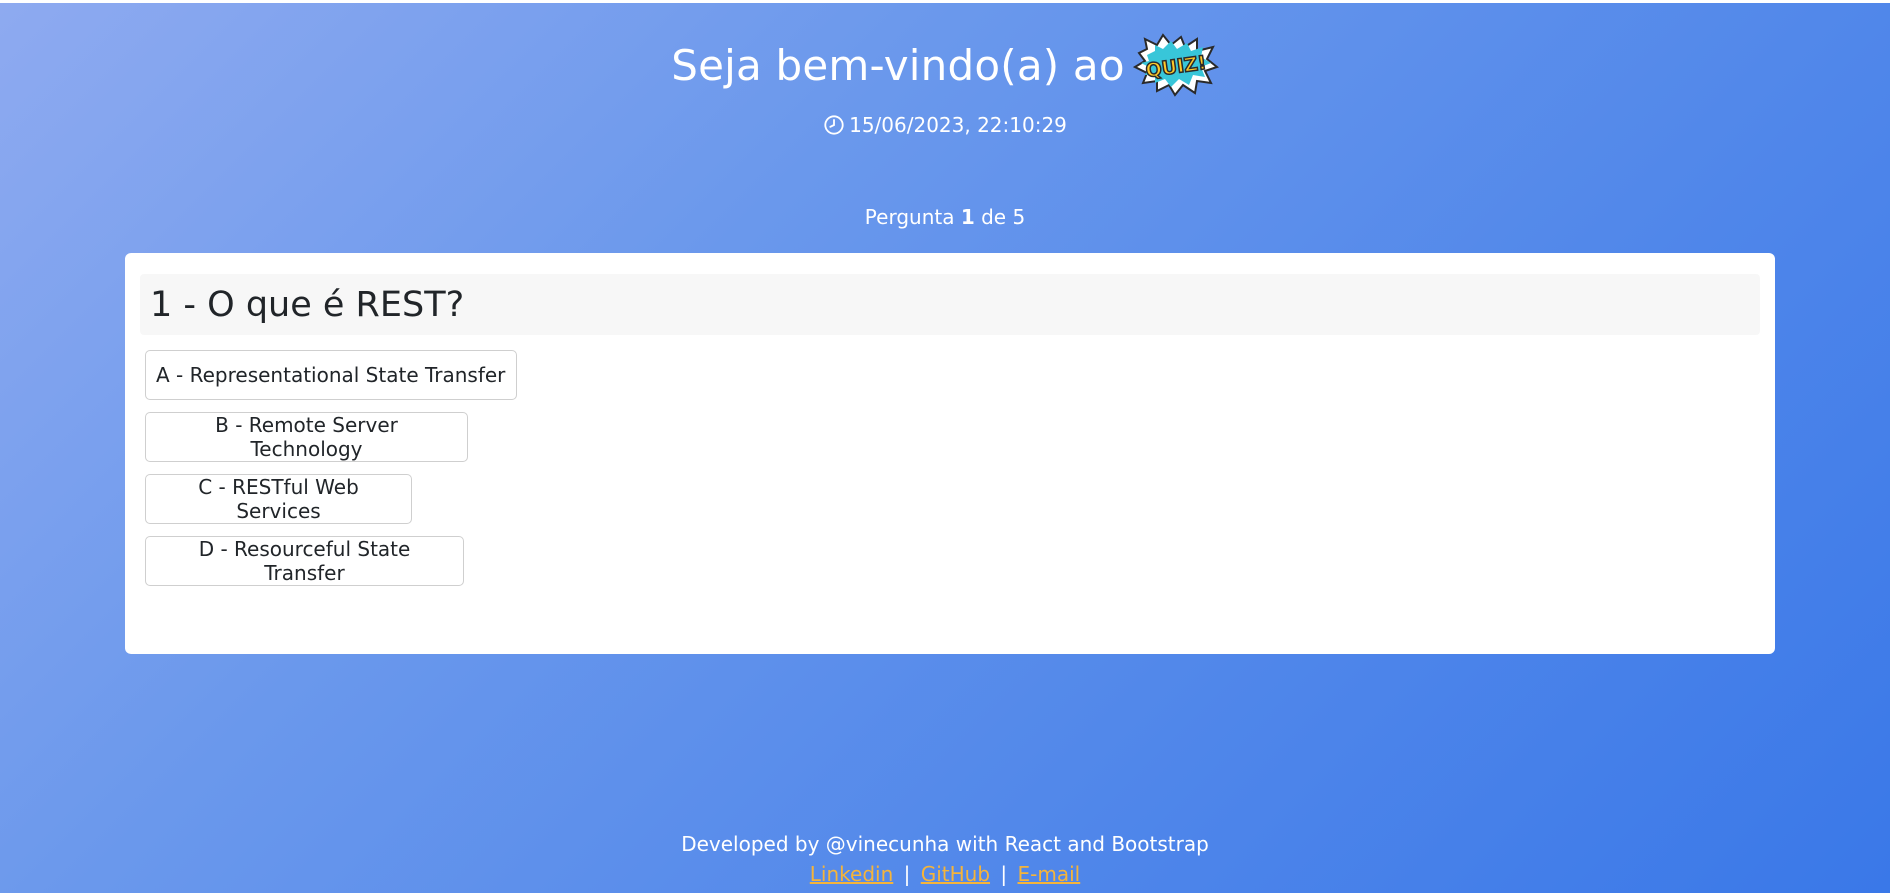 The height and width of the screenshot is (893, 1890). What do you see at coordinates (306, 437) in the screenshot?
I see `answer-option-b: B - Remote Server Technology` at bounding box center [306, 437].